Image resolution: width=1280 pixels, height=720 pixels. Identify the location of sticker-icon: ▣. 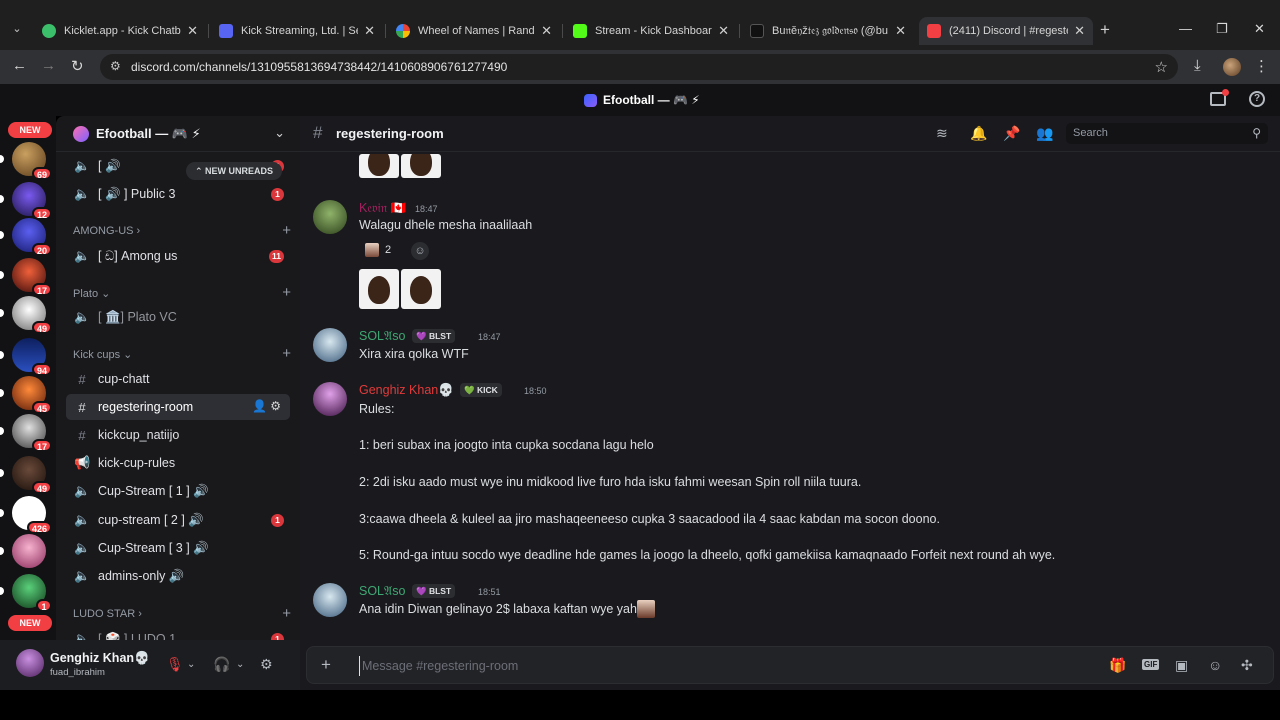
(1181, 665).